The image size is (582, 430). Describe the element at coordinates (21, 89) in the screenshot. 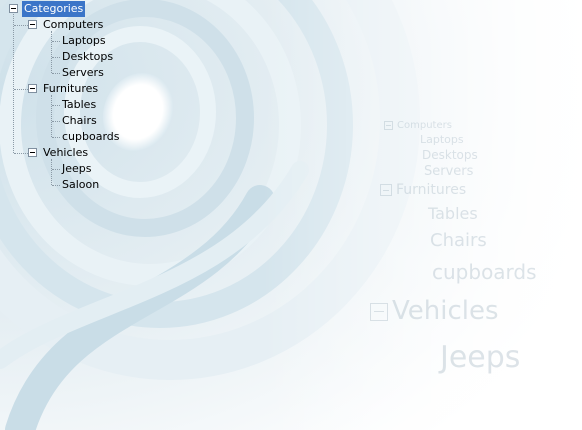

I see `tree-connector-furnitures` at that location.